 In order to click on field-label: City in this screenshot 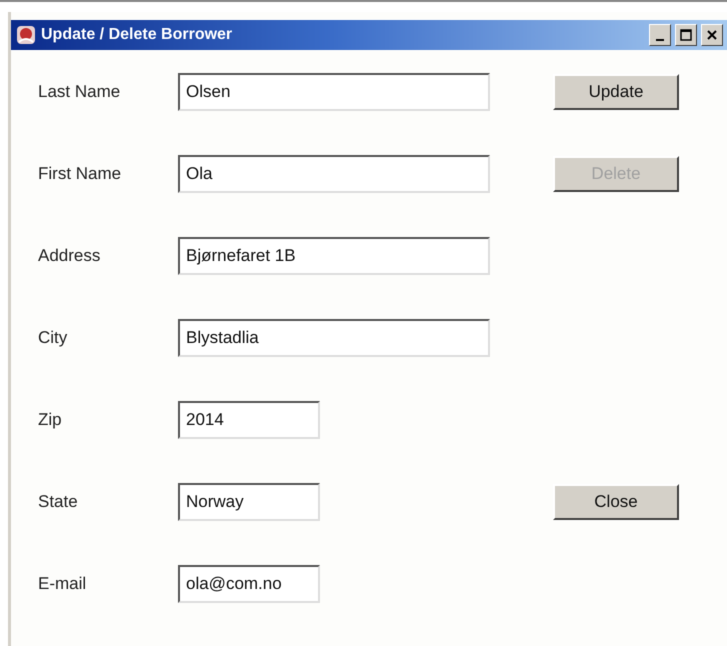, I will do `click(53, 338)`.